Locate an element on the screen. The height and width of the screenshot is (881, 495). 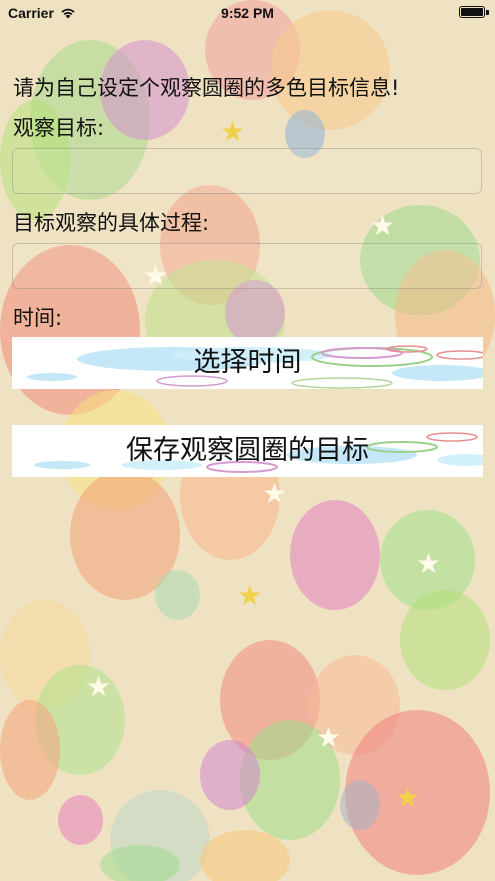
select-time-label: 选择时间 is located at coordinates (247, 362).